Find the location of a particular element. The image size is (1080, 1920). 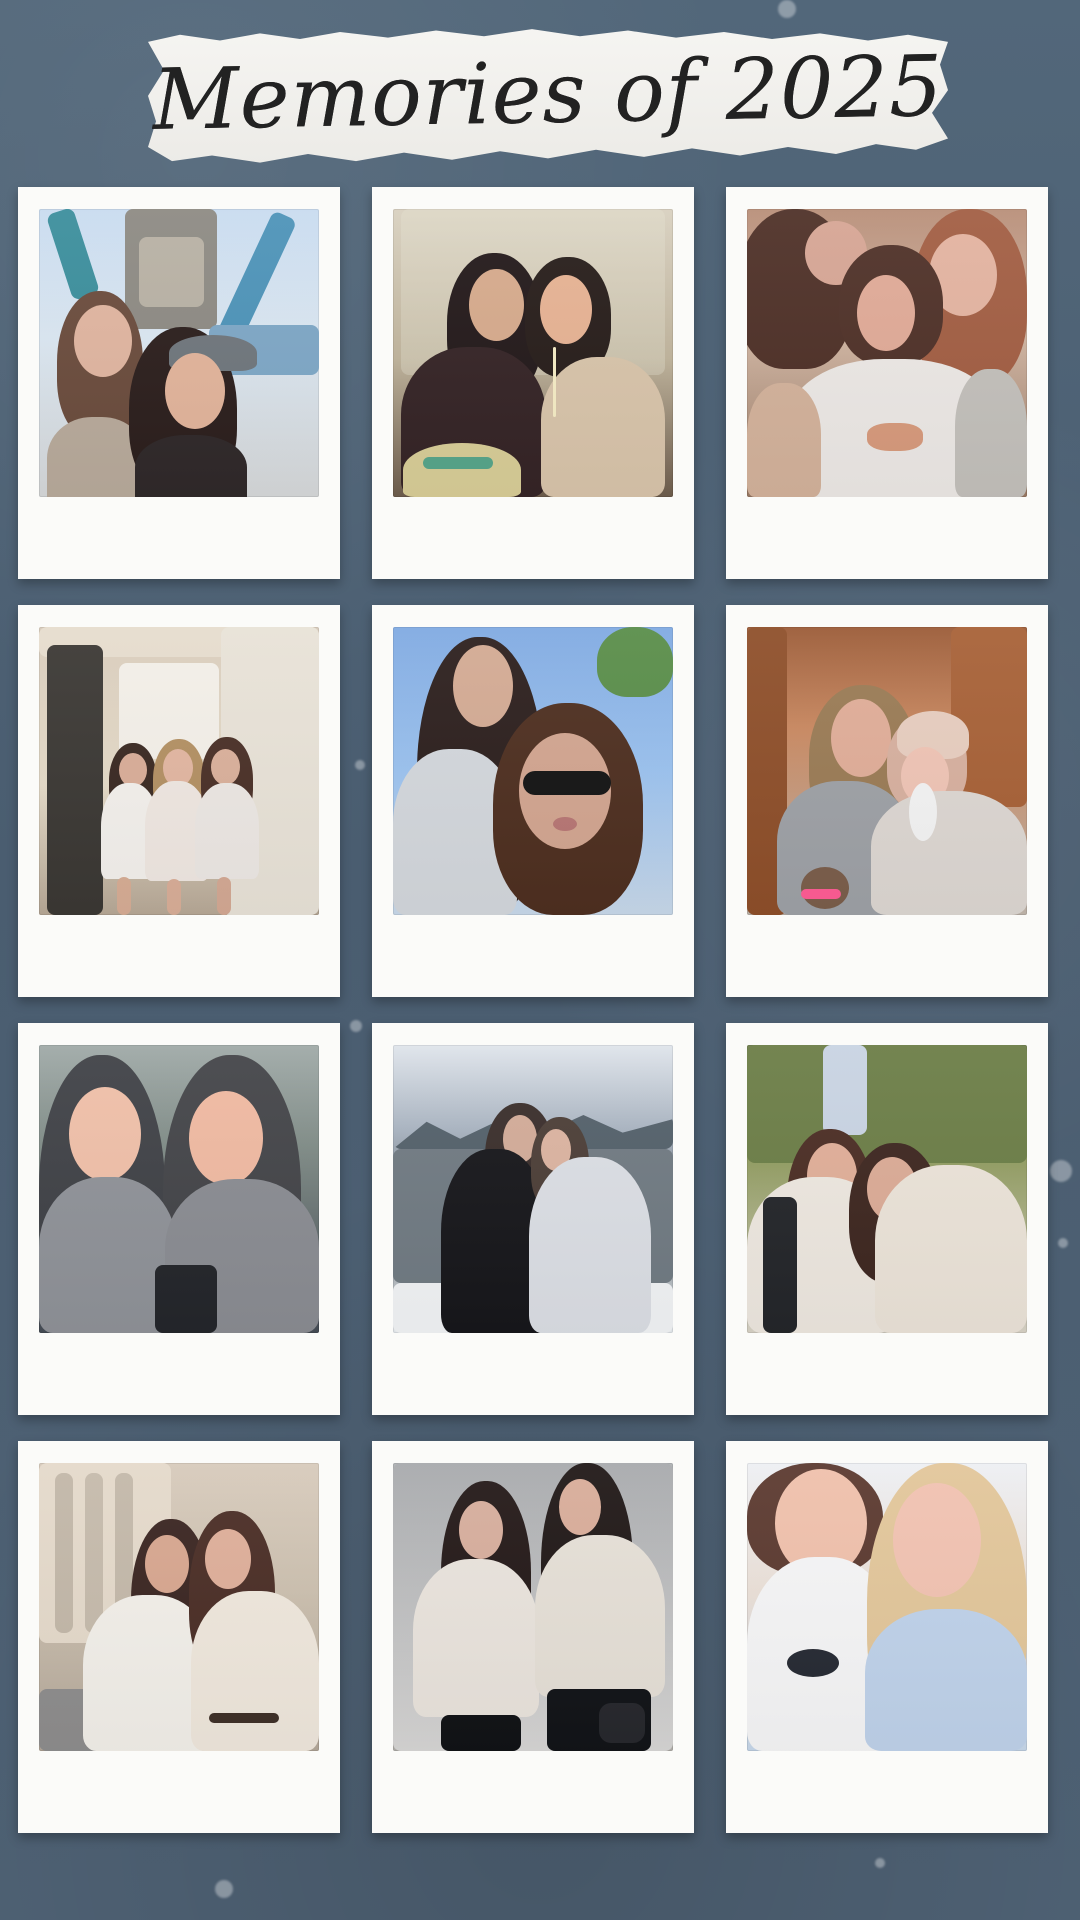

page-title: Memories of 2025 is located at coordinates (548, 93).